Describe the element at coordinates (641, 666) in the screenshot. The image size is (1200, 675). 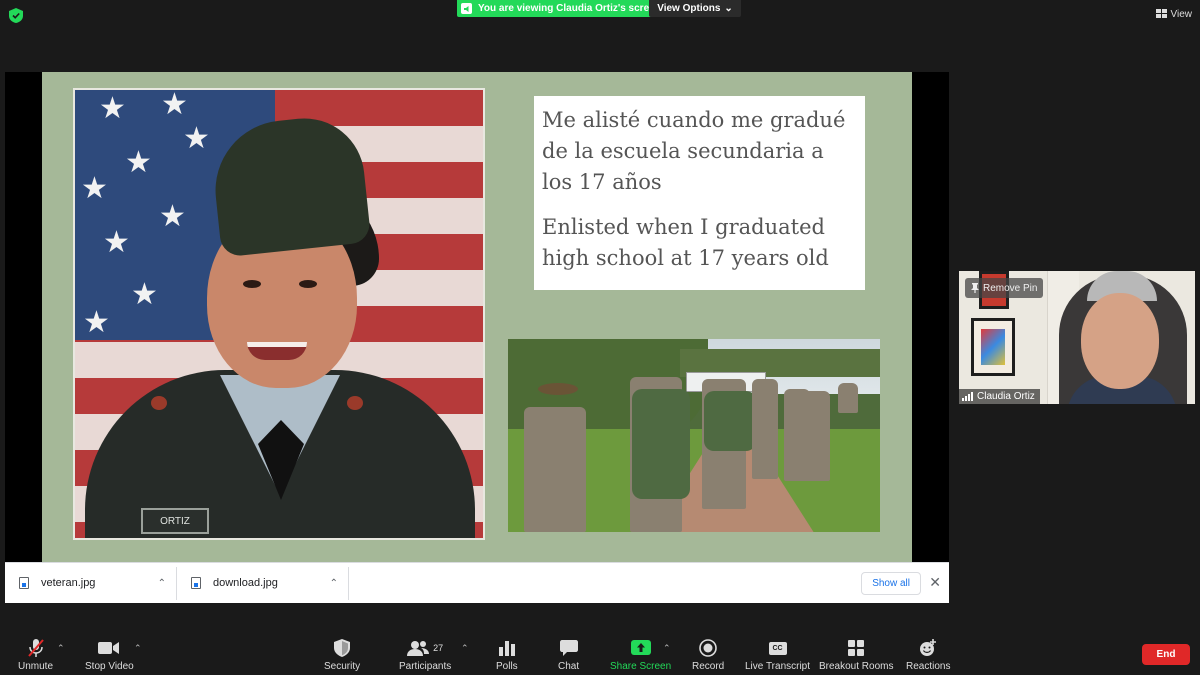
I see `share-screen-label: Share Screen` at that location.